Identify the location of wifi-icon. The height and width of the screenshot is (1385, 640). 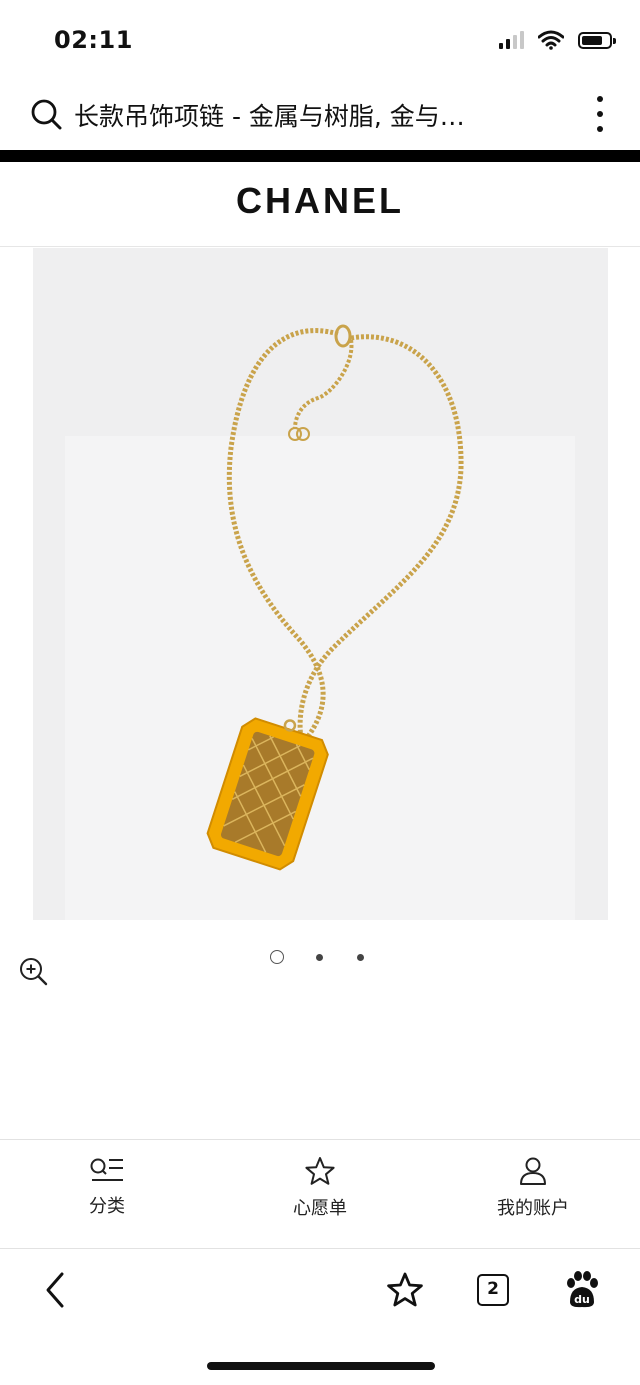
(551, 40).